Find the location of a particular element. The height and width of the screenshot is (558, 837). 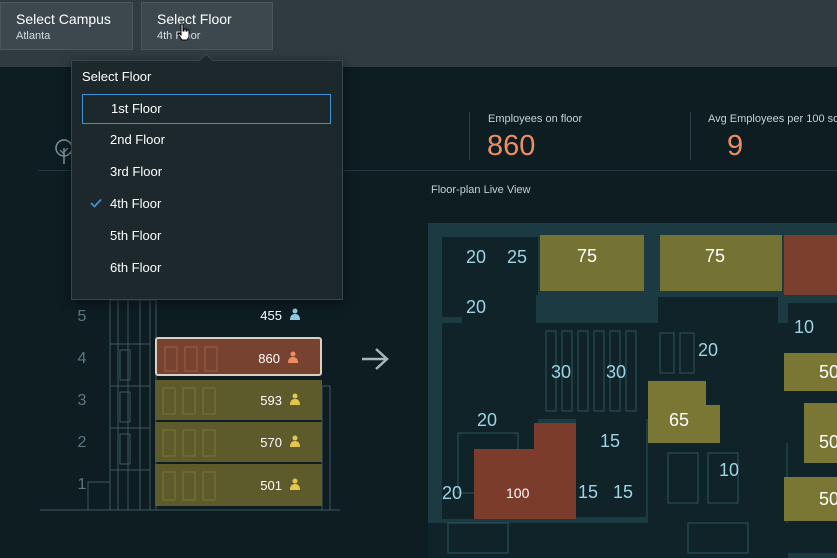

floor-select: Select Floor 4th Floor is located at coordinates (207, 26).